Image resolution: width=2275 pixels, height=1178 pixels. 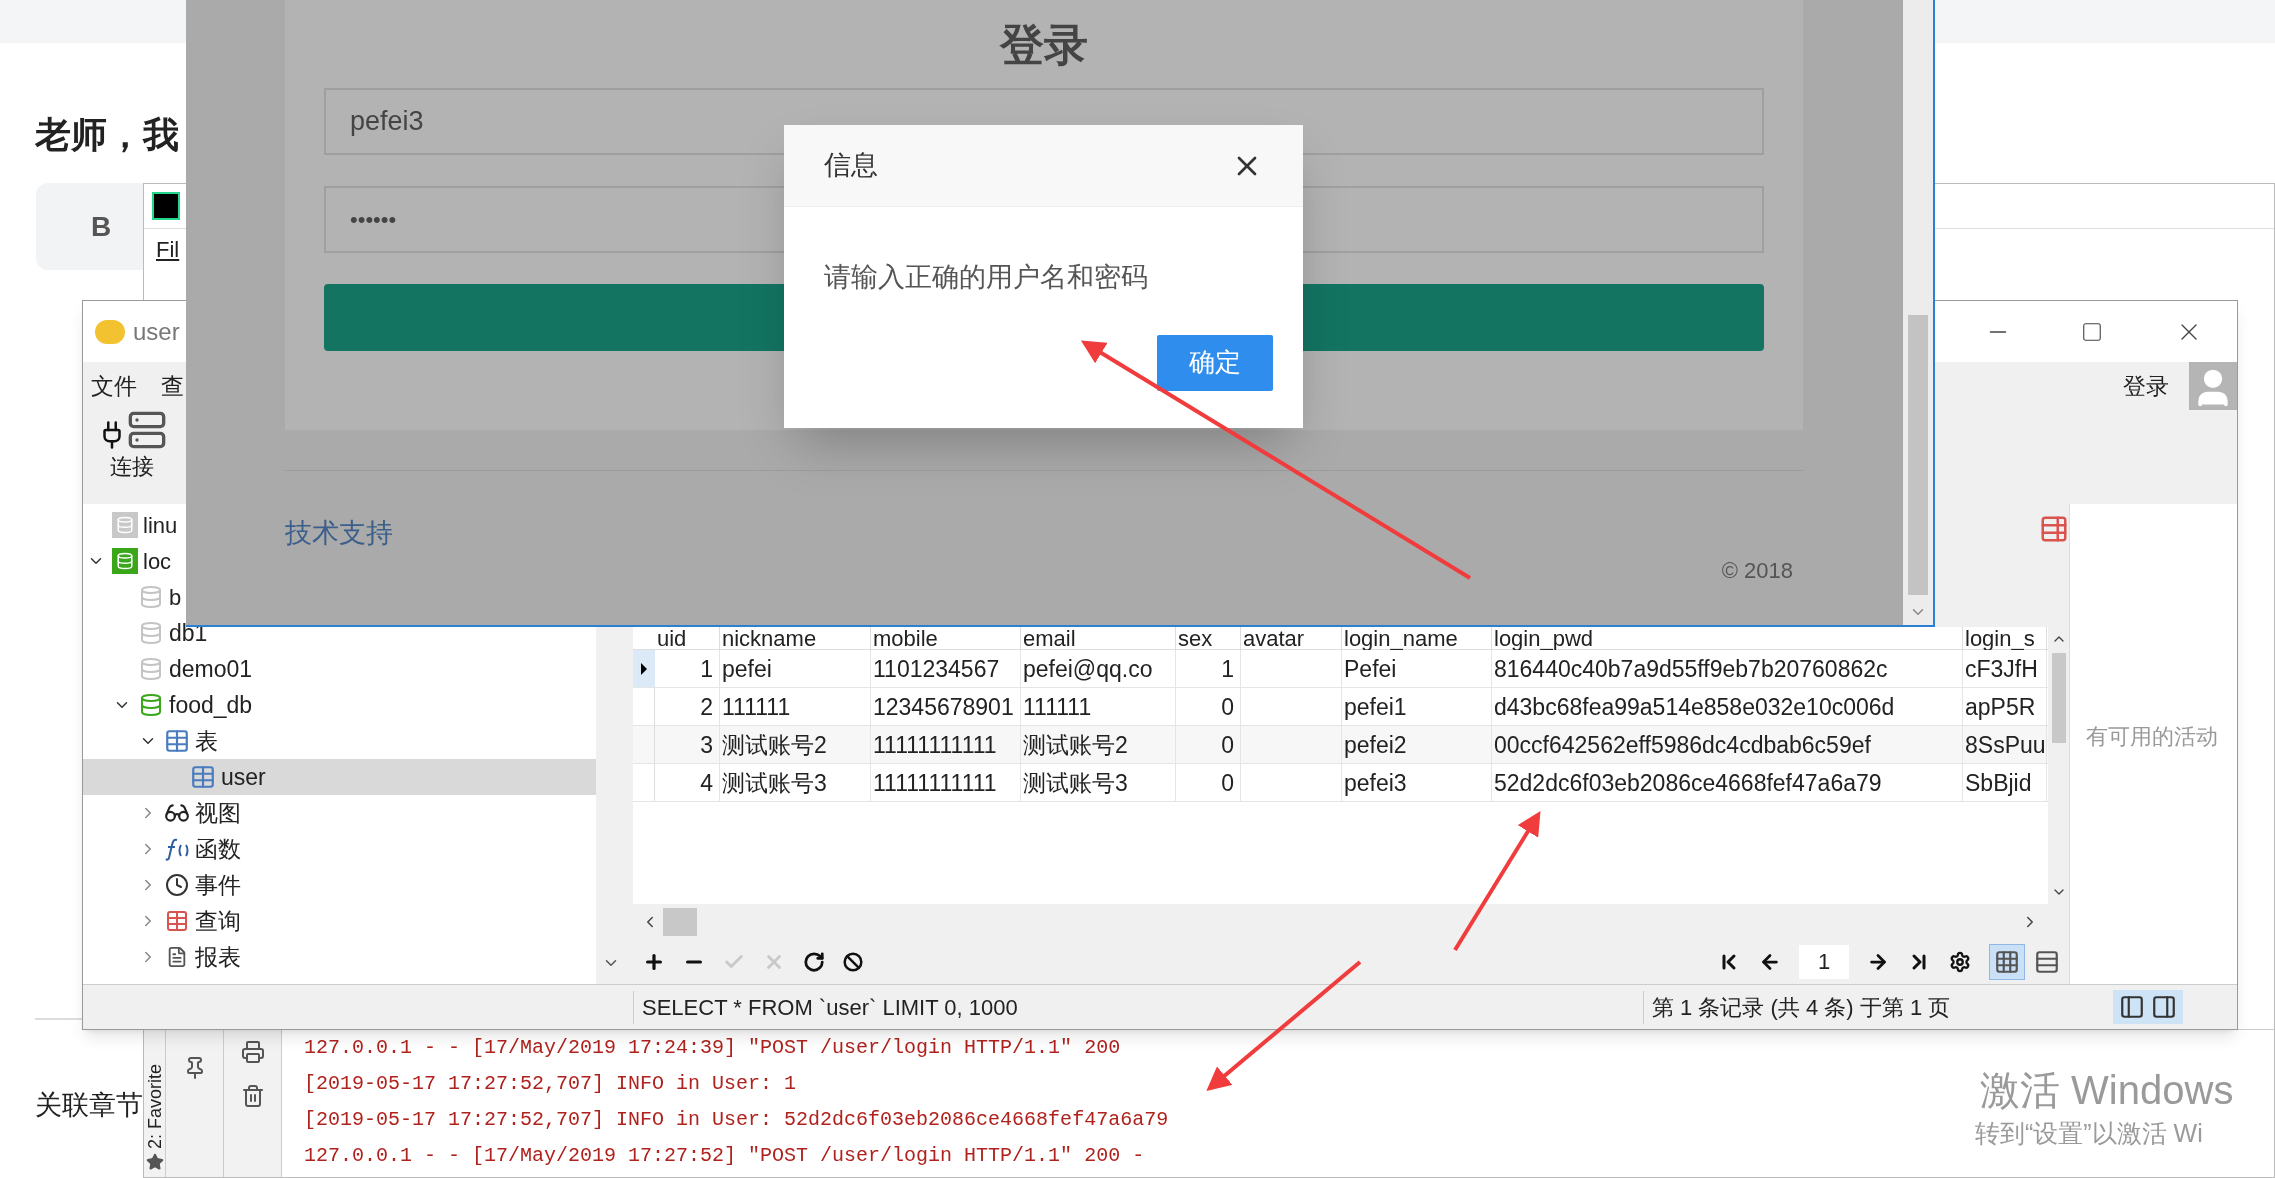 What do you see at coordinates (706, 707) in the screenshot?
I see `table-cell-text: 2` at bounding box center [706, 707].